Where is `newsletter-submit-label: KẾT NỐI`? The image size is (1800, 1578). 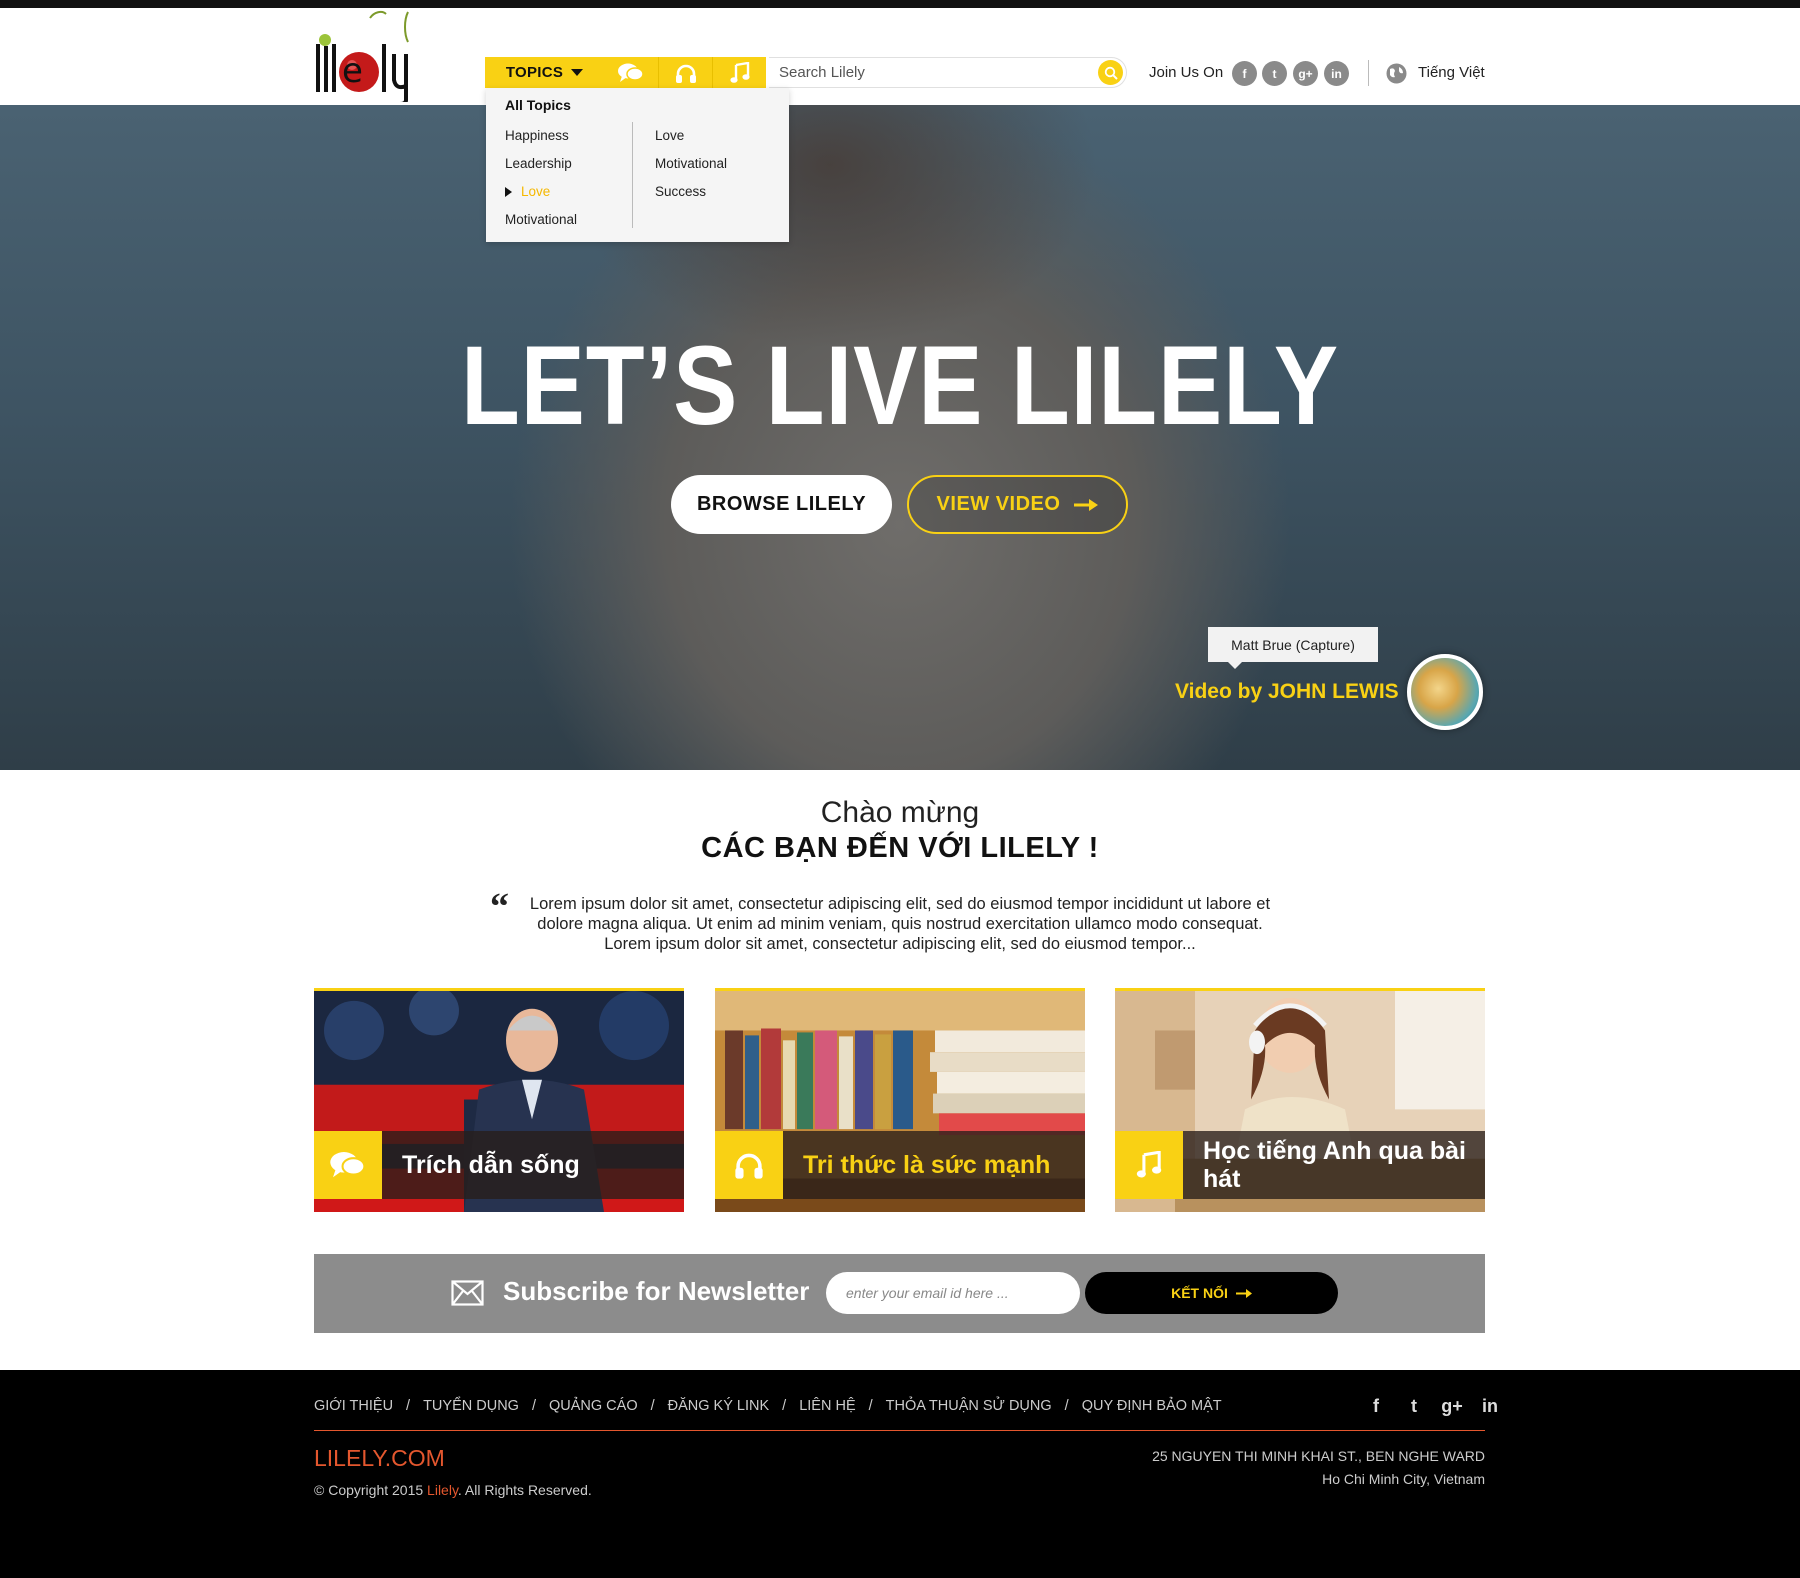 newsletter-submit-label: KẾT NỐI is located at coordinates (1199, 1293).